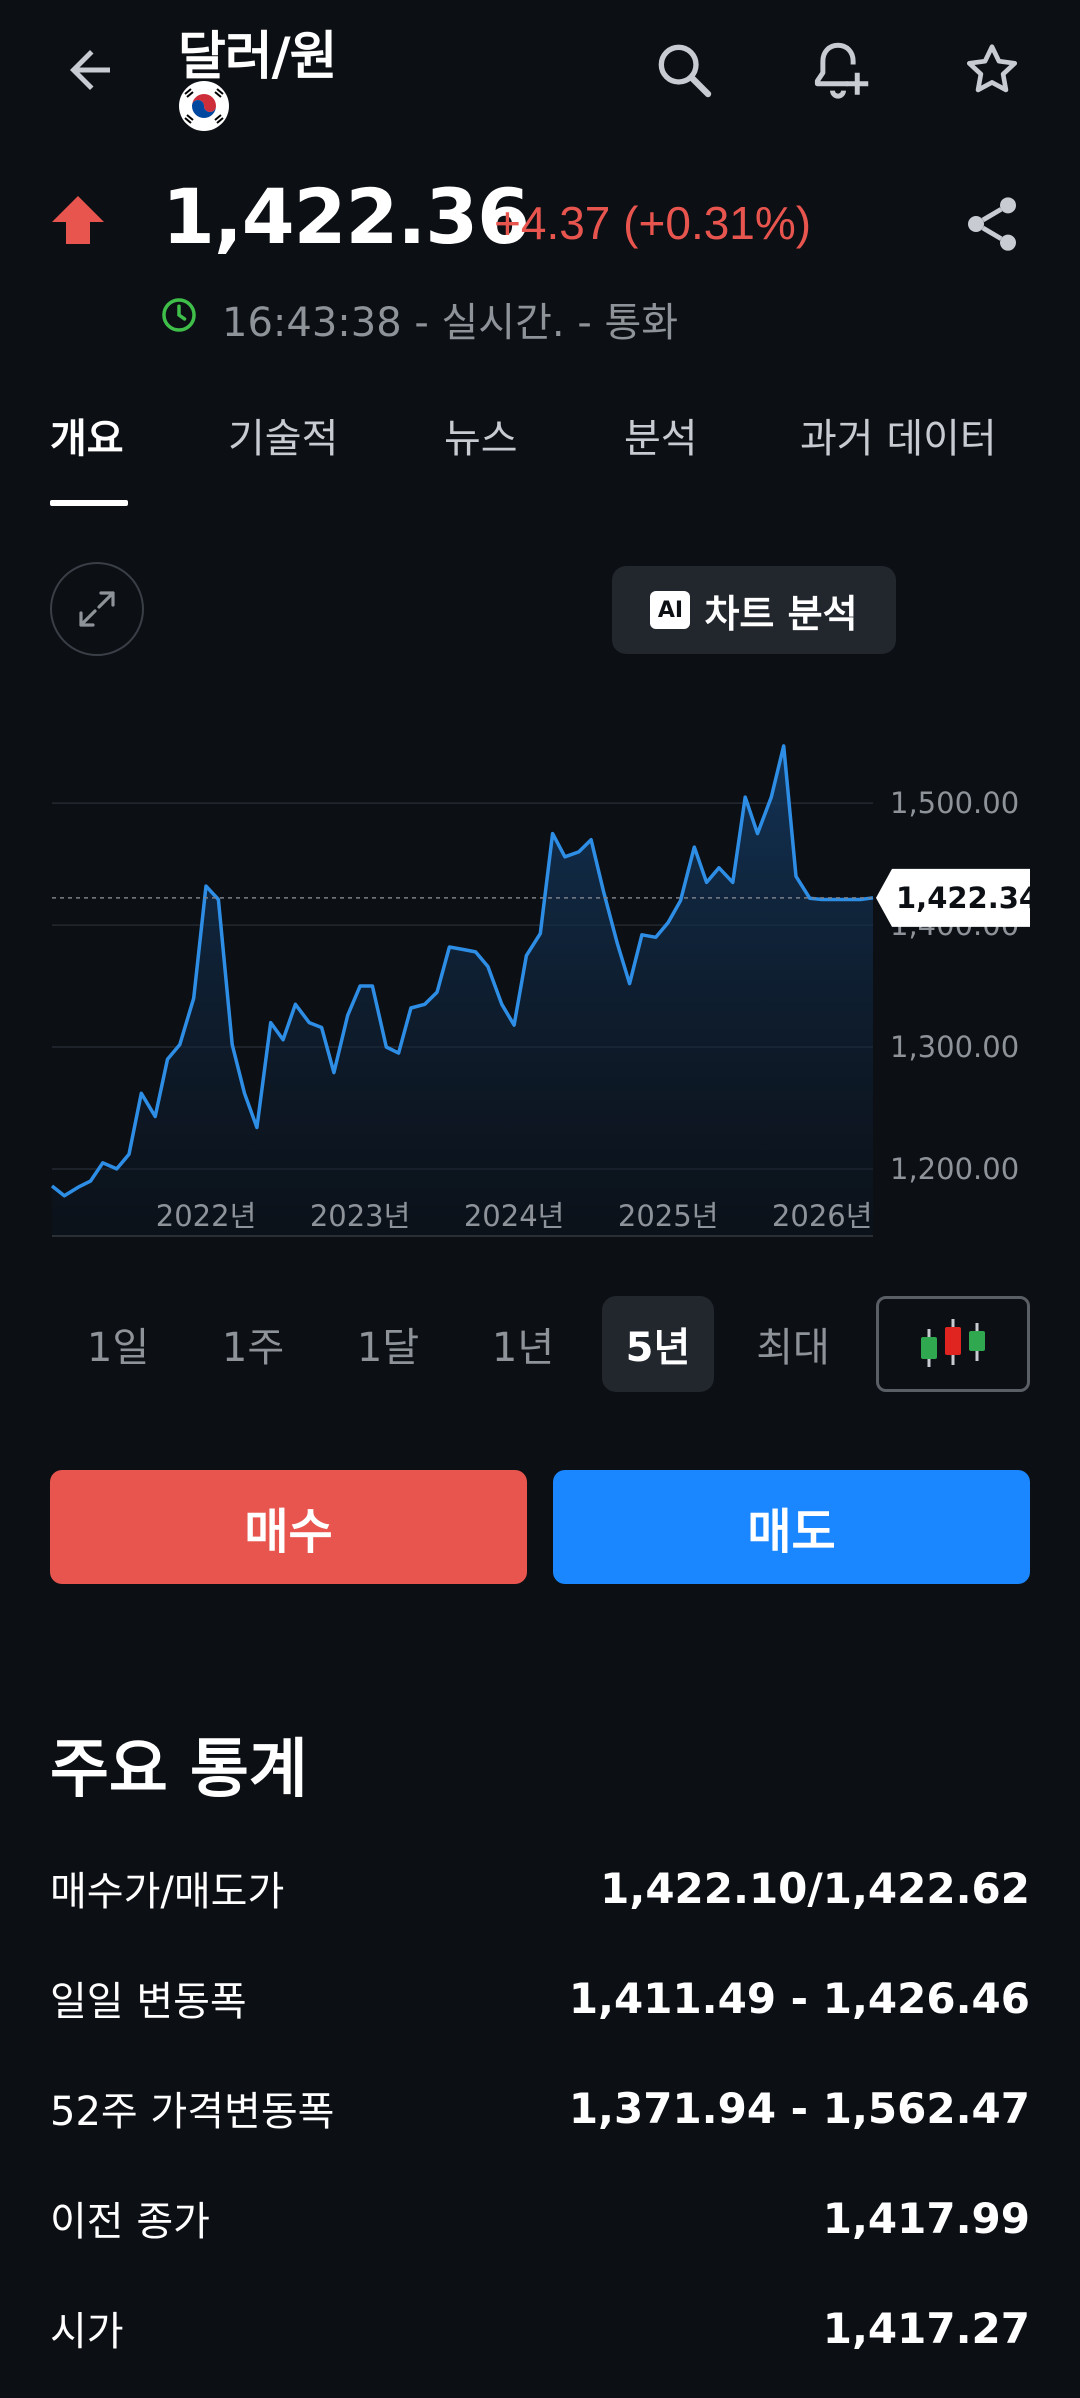 This screenshot has width=1080, height=2398. What do you see at coordinates (926, 2328) in the screenshot?
I see `stat-value: 1,417.27` at bounding box center [926, 2328].